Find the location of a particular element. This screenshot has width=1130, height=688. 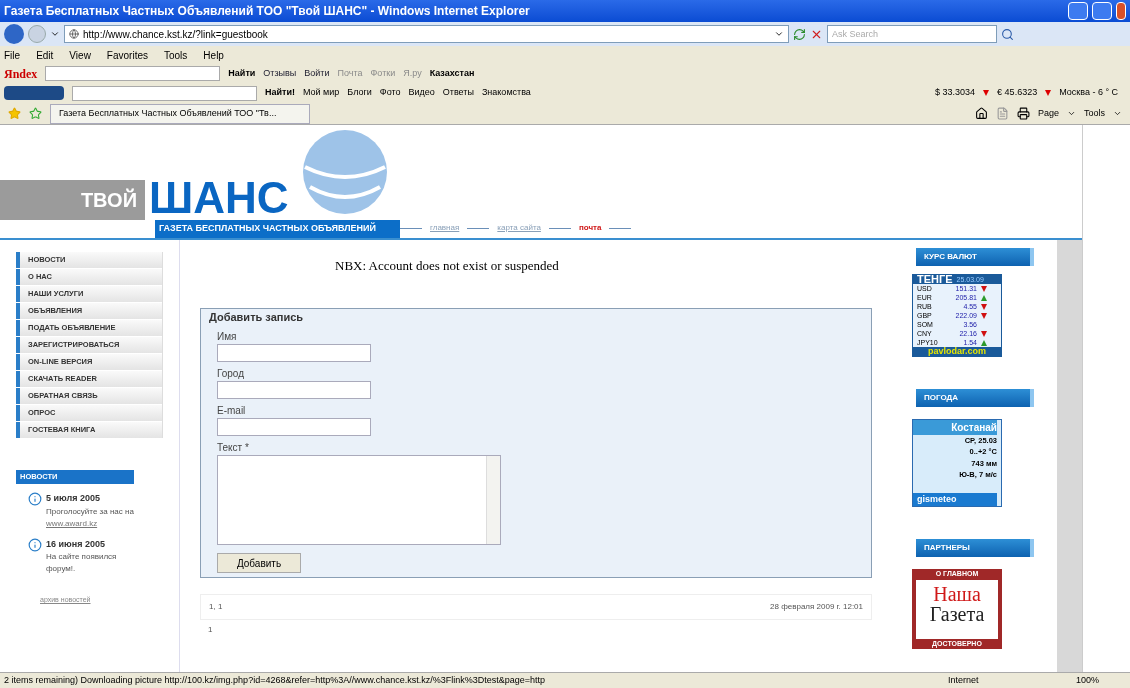

field-label: Текст * is located at coordinates (233, 448).